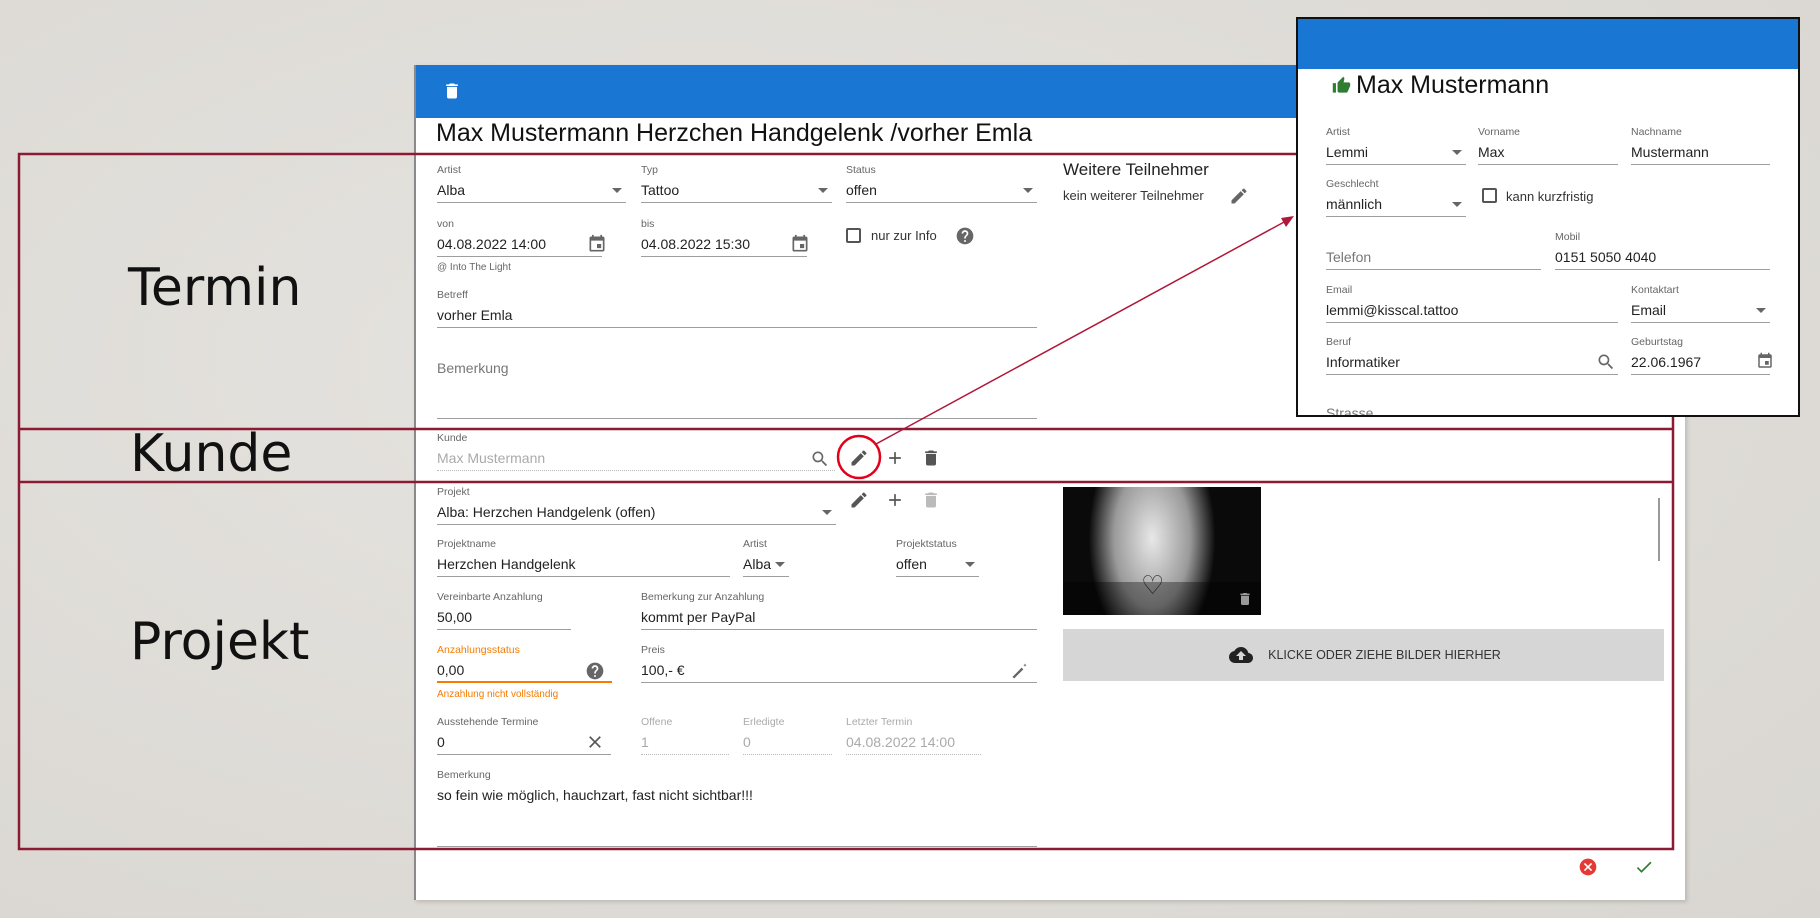 The image size is (1820, 918). I want to click on gender-select: Geschlecht männlich, so click(1396, 197).